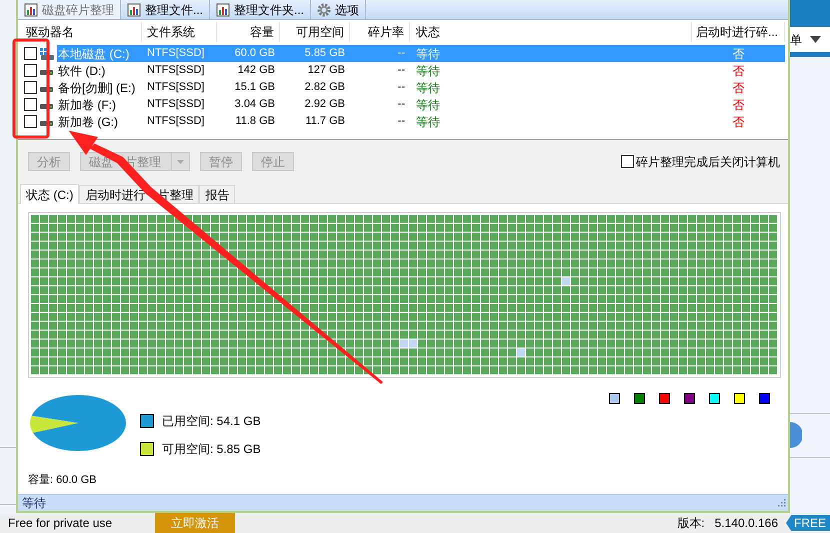  What do you see at coordinates (325, 104) in the screenshot?
I see `table-cell-text: 2.92 GB` at bounding box center [325, 104].